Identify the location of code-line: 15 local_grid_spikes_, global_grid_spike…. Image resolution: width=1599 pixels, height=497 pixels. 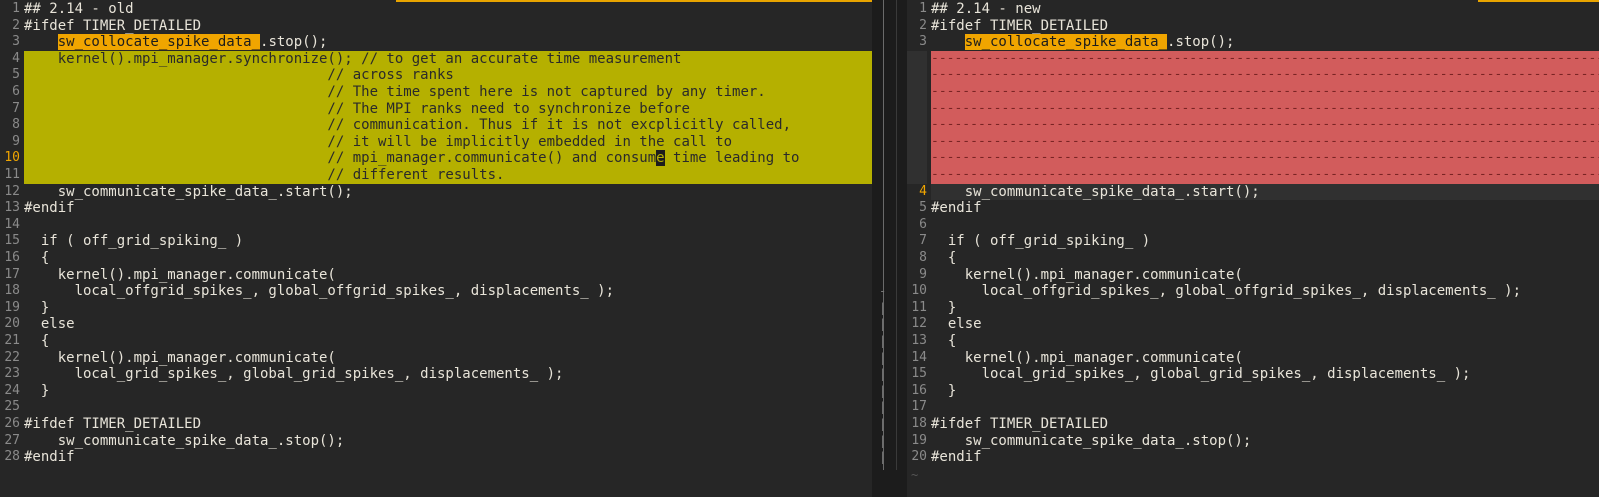
(1253, 374).